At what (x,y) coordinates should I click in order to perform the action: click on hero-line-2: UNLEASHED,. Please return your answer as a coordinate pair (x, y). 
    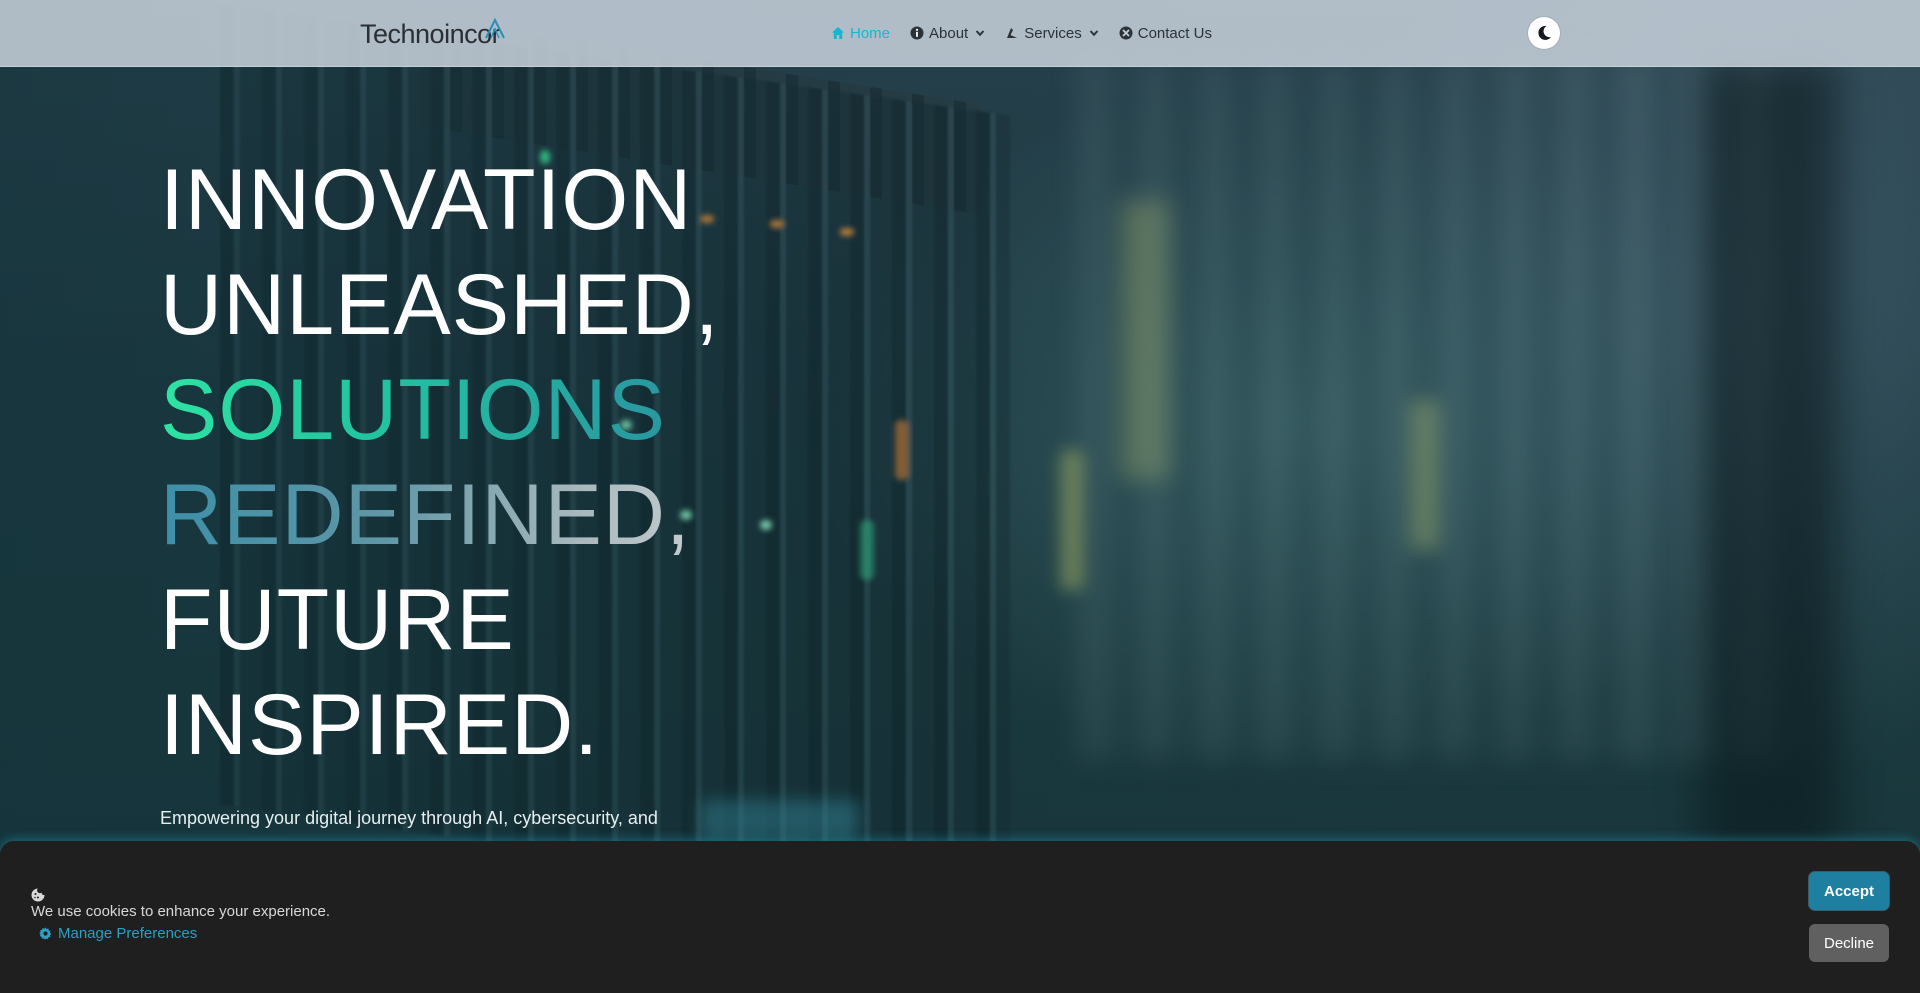
    Looking at the image, I should click on (440, 305).